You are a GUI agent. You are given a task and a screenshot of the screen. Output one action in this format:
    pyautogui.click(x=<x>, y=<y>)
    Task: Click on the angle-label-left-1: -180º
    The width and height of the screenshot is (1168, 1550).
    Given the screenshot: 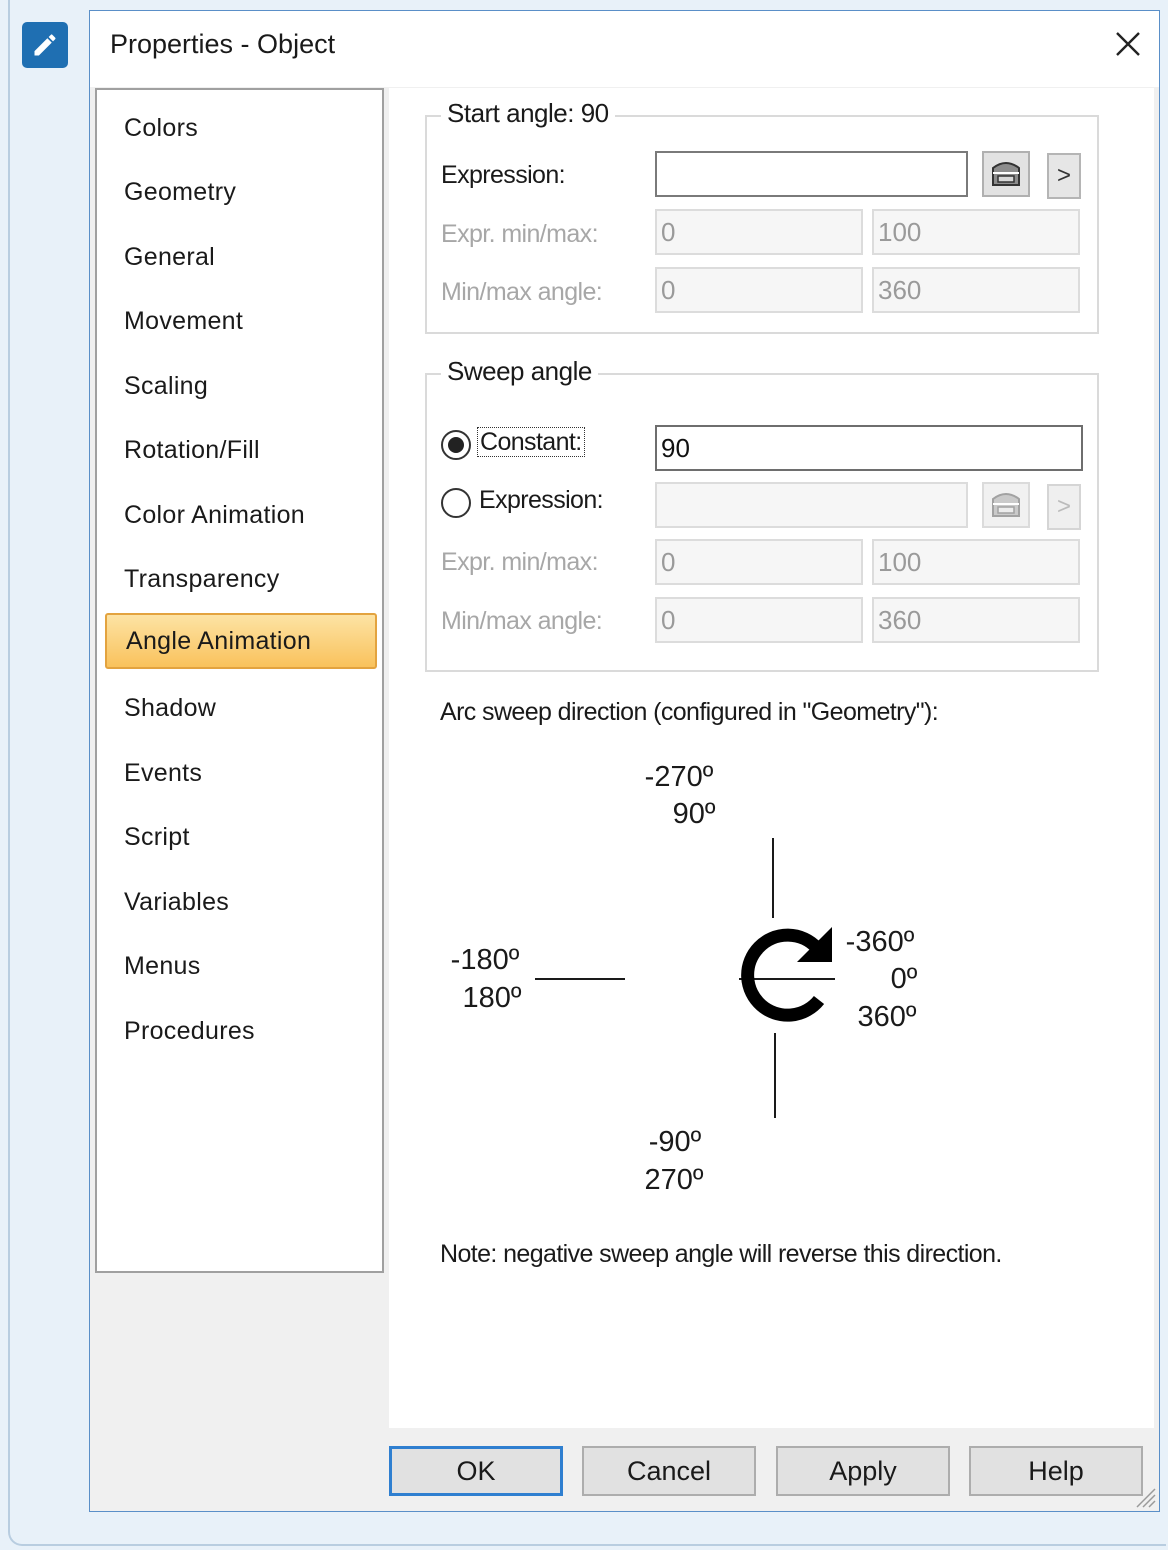 What is the action you would take?
    pyautogui.click(x=485, y=960)
    